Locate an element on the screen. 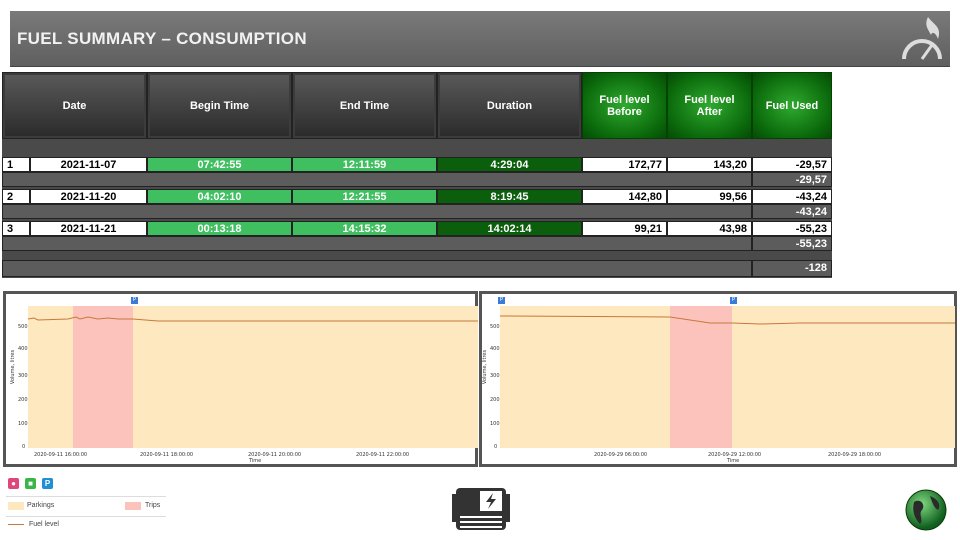  row-number: 3 is located at coordinates (16, 228).